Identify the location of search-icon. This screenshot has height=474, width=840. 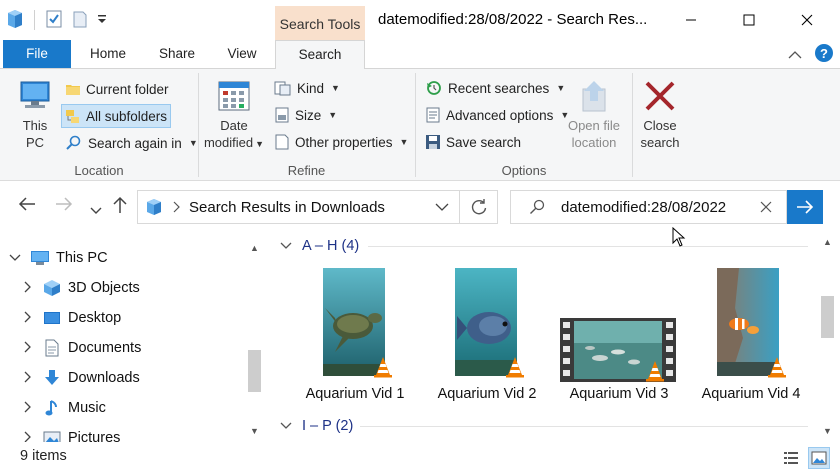
(537, 207).